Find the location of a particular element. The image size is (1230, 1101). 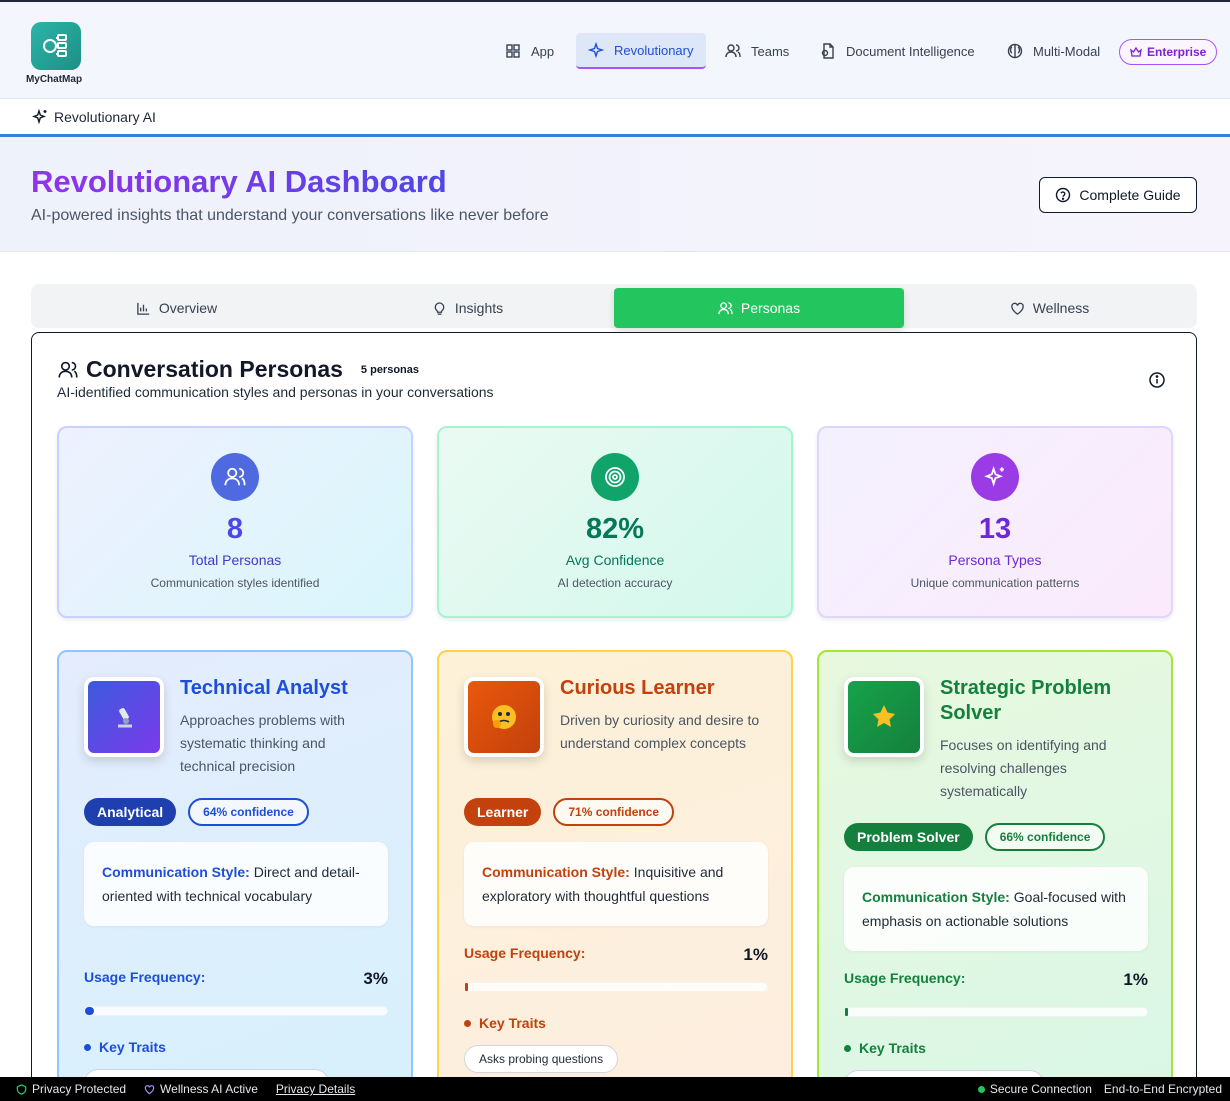

tab-label: Personas is located at coordinates (770, 308).